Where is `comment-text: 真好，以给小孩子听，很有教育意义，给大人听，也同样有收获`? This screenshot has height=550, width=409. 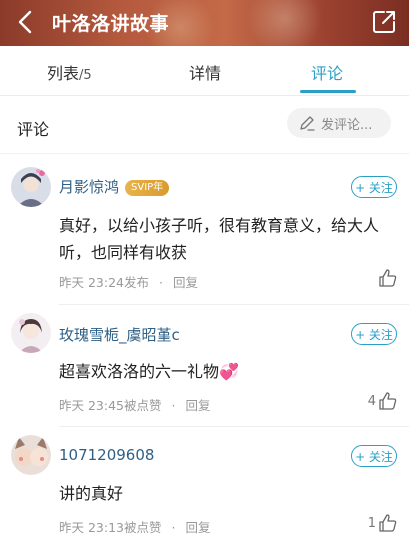
comment-text: 真好，以给小孩子听，很有教育意义，给大人听，也同样有收获 is located at coordinates (219, 239).